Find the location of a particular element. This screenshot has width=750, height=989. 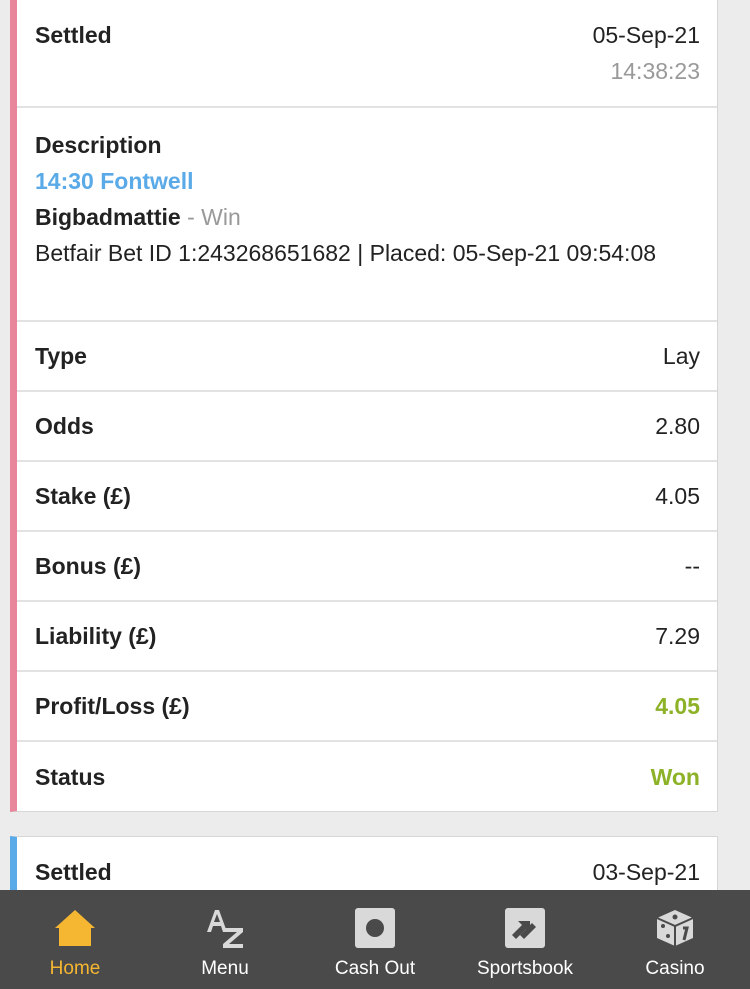

sportsbook-icon is located at coordinates (525, 928).